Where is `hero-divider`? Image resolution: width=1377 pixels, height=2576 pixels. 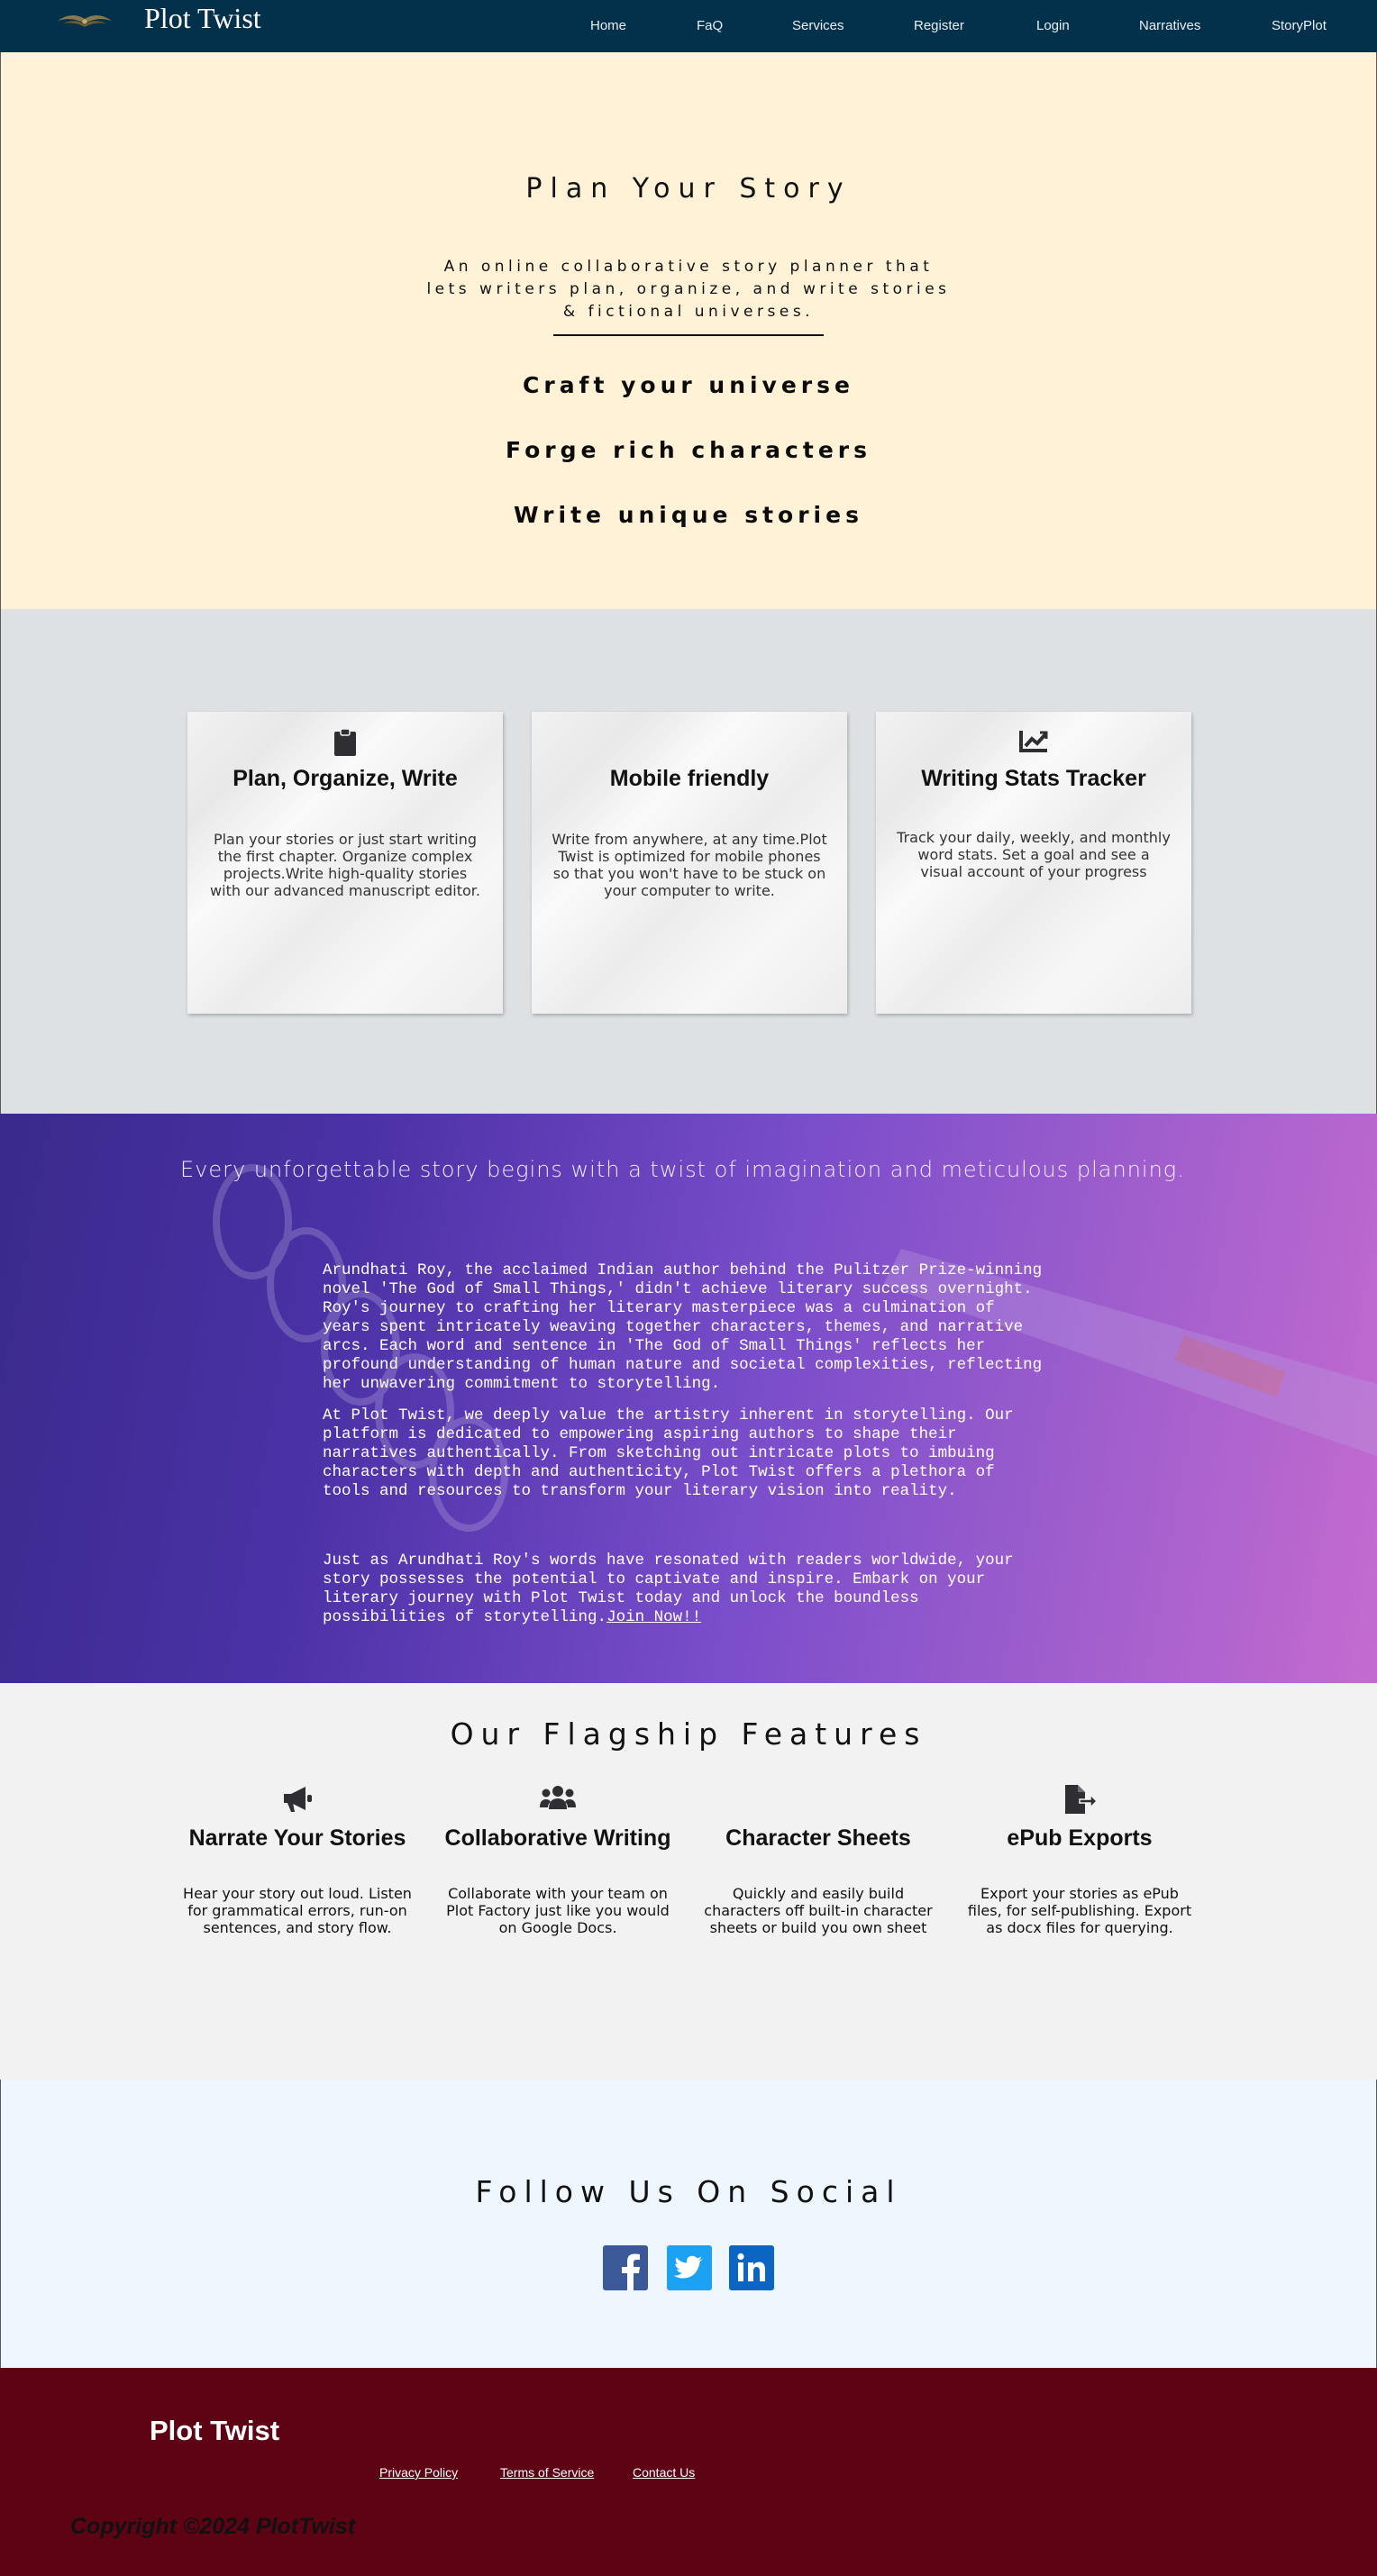 hero-divider is located at coordinates (688, 335).